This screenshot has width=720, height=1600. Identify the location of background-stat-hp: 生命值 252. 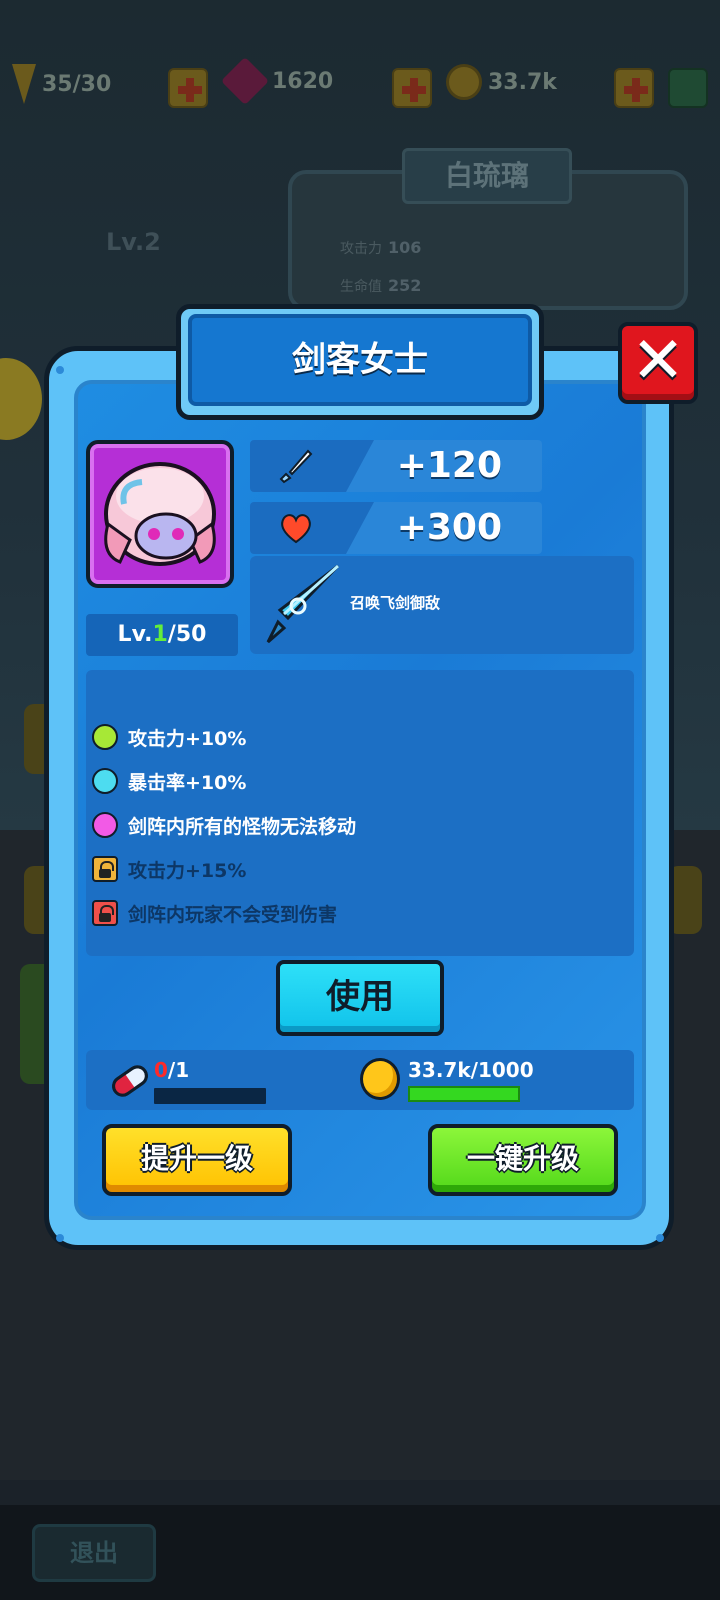
(380, 286).